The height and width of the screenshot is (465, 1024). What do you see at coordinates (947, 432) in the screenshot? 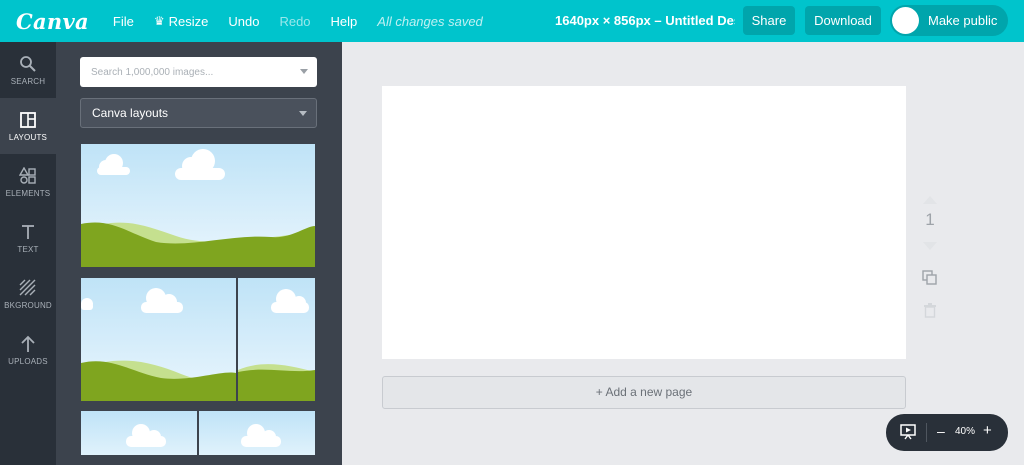
I see `zoom-control: – 40% +` at bounding box center [947, 432].